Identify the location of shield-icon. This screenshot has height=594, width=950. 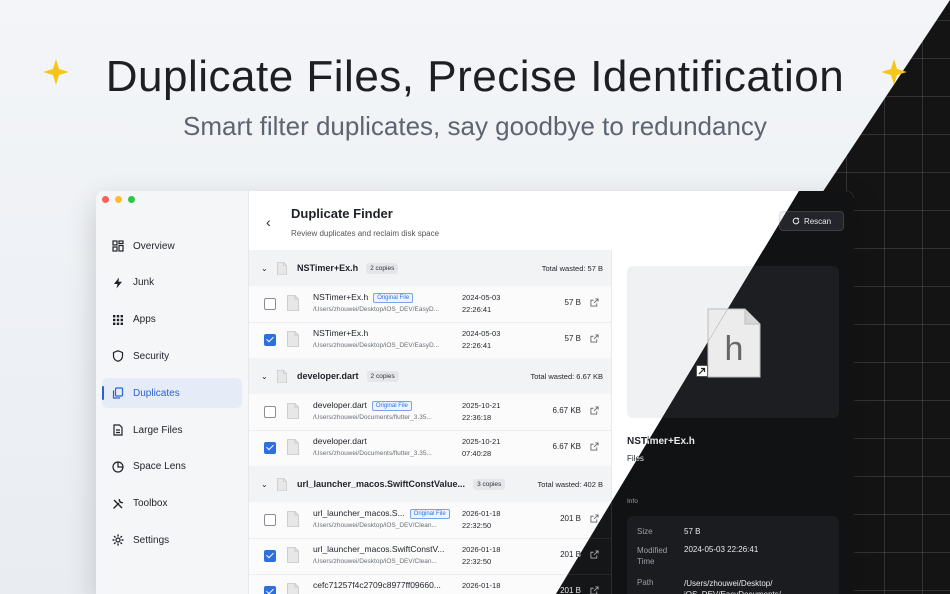
(118, 356).